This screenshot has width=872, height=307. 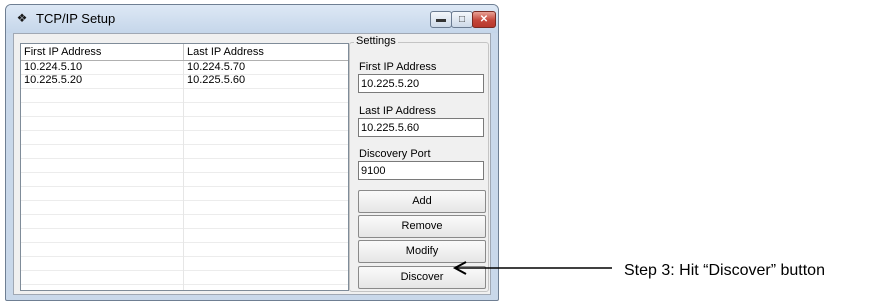 What do you see at coordinates (266, 52) in the screenshot?
I see `column-header-last-ip: Last IP Address` at bounding box center [266, 52].